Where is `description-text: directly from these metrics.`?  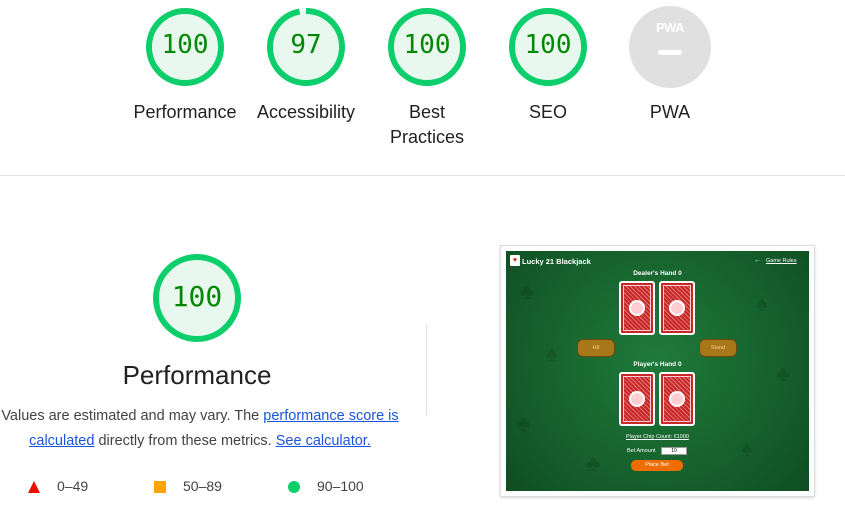 description-text: directly from these metrics. is located at coordinates (185, 441).